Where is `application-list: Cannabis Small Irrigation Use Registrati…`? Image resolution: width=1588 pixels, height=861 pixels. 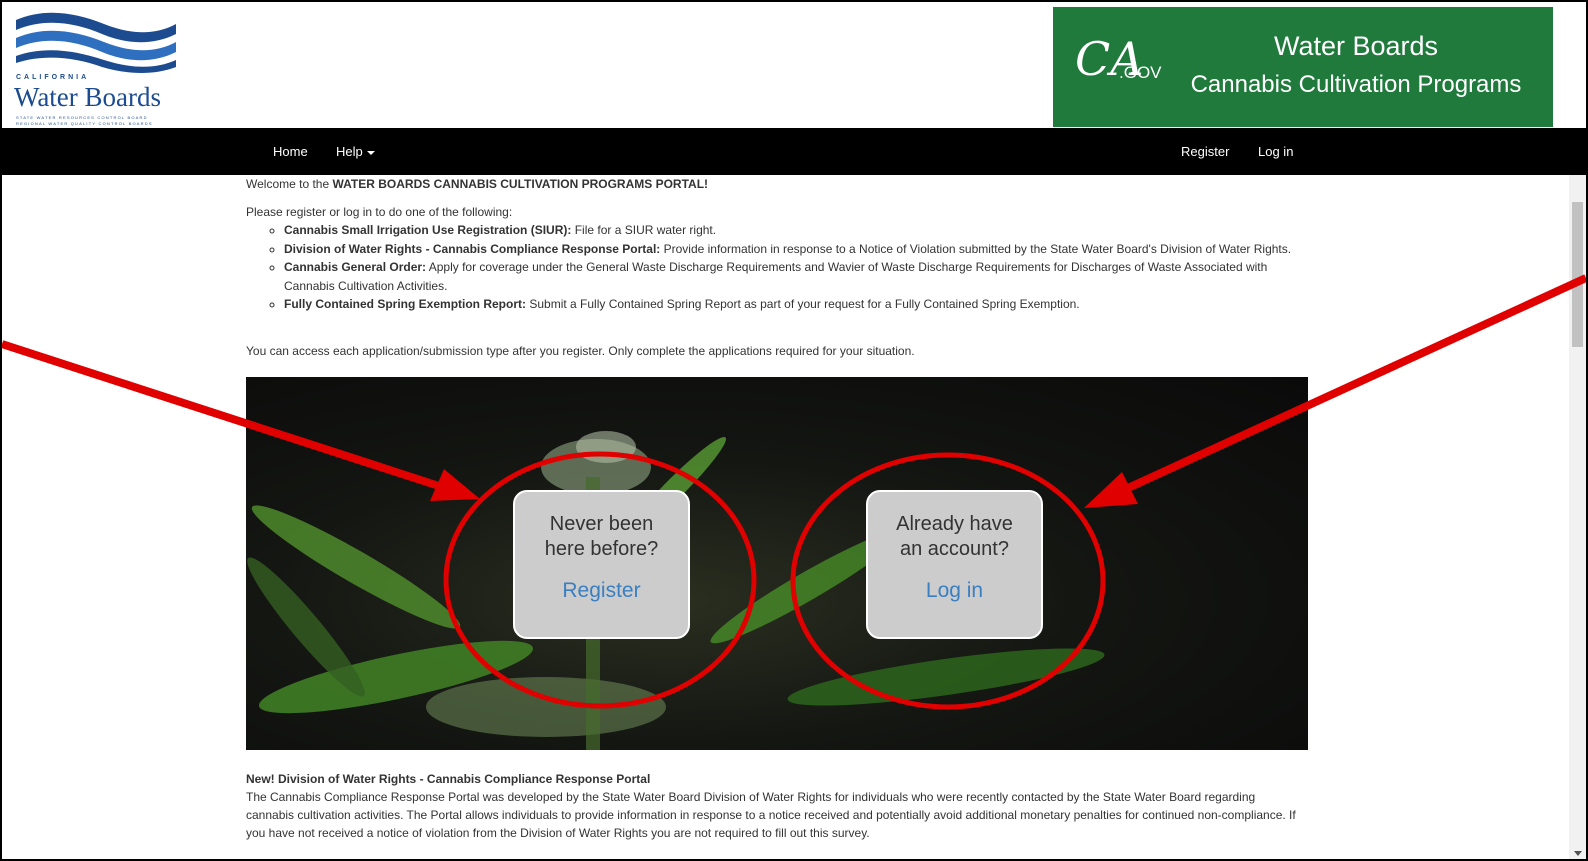
application-list: Cannabis Small Irrigation Use Registrati… is located at coordinates (776, 267).